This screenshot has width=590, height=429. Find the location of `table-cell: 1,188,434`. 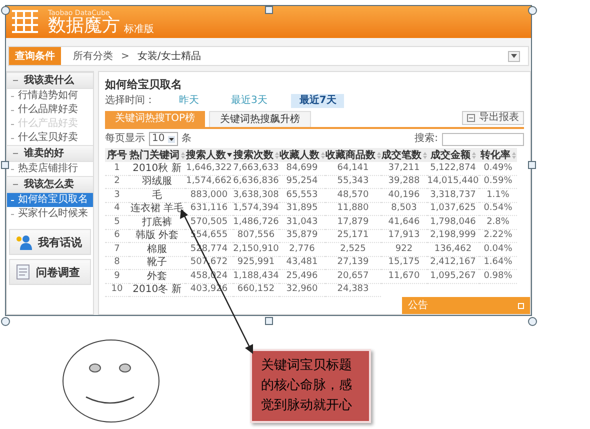

table-cell: 1,188,434 is located at coordinates (256, 277).